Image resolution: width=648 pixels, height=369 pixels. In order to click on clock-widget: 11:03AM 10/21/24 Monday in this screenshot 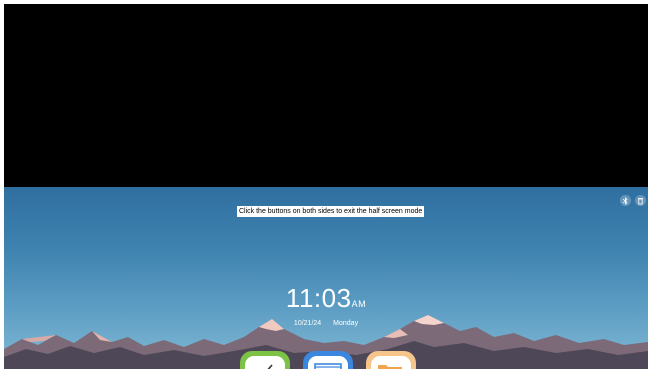, I will do `click(326, 306)`.